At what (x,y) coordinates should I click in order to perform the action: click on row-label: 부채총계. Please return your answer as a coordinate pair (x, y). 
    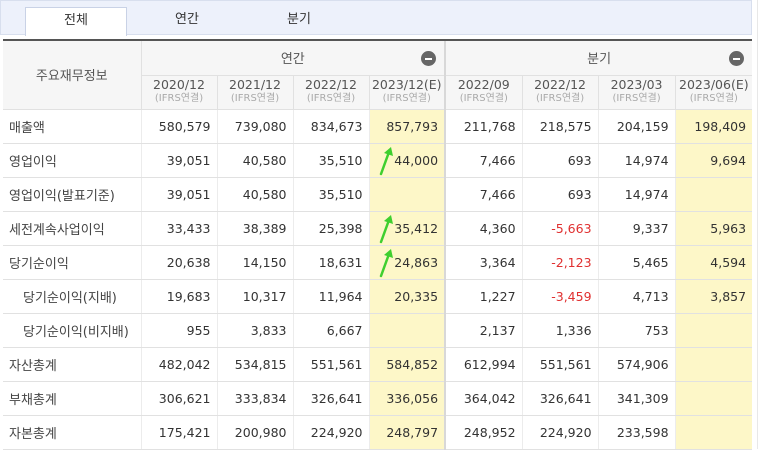
    Looking at the image, I should click on (72, 398).